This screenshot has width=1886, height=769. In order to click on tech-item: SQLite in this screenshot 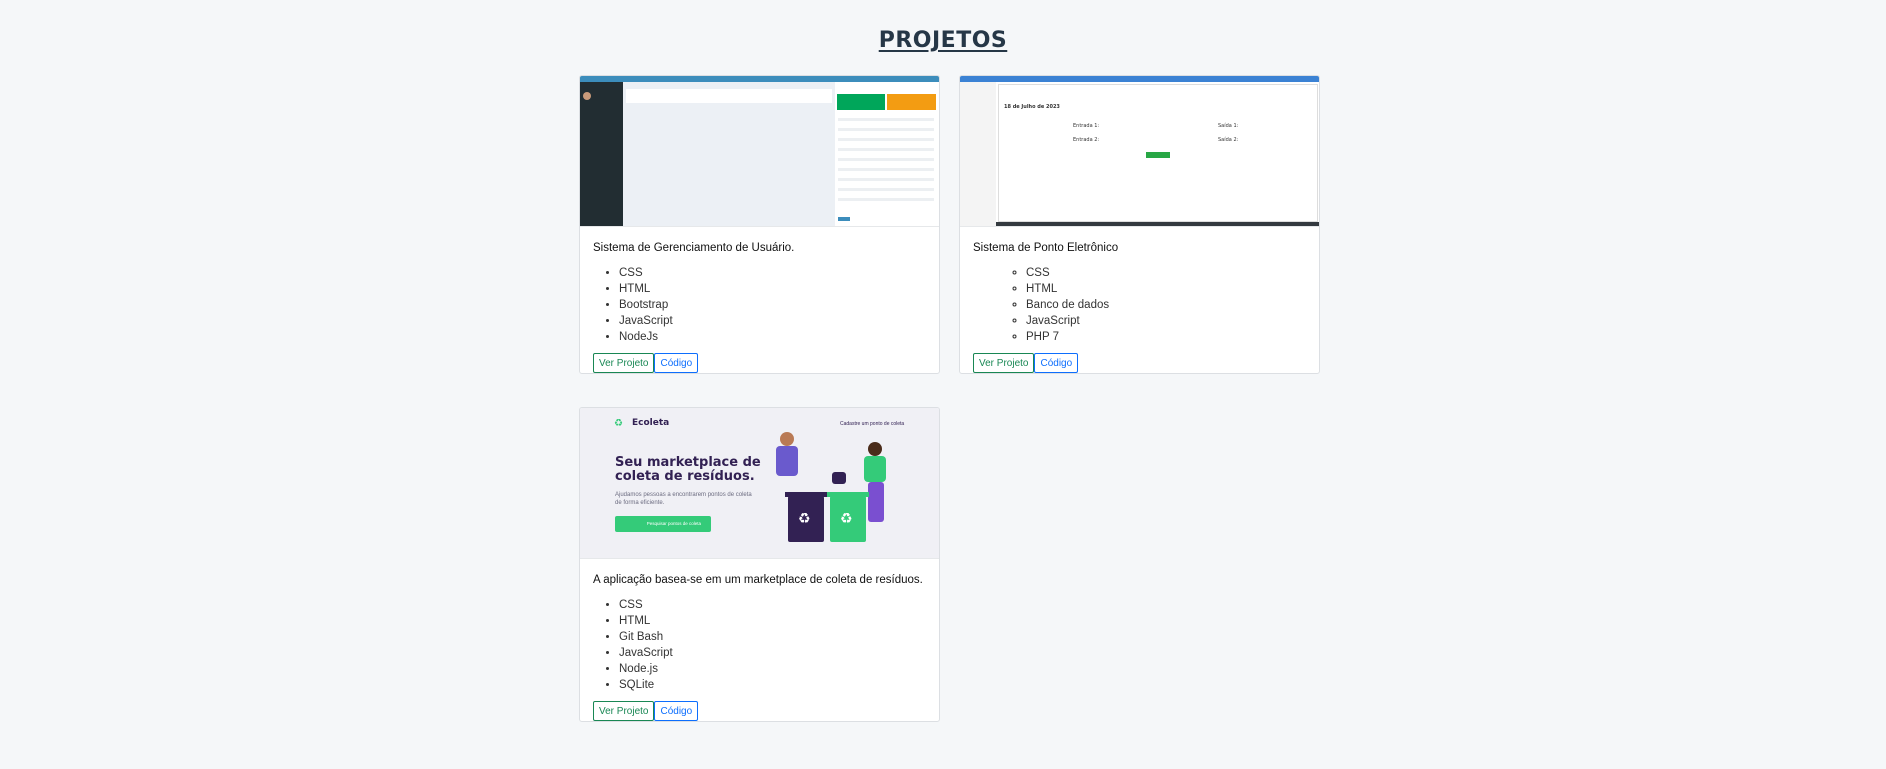, I will do `click(772, 685)`.